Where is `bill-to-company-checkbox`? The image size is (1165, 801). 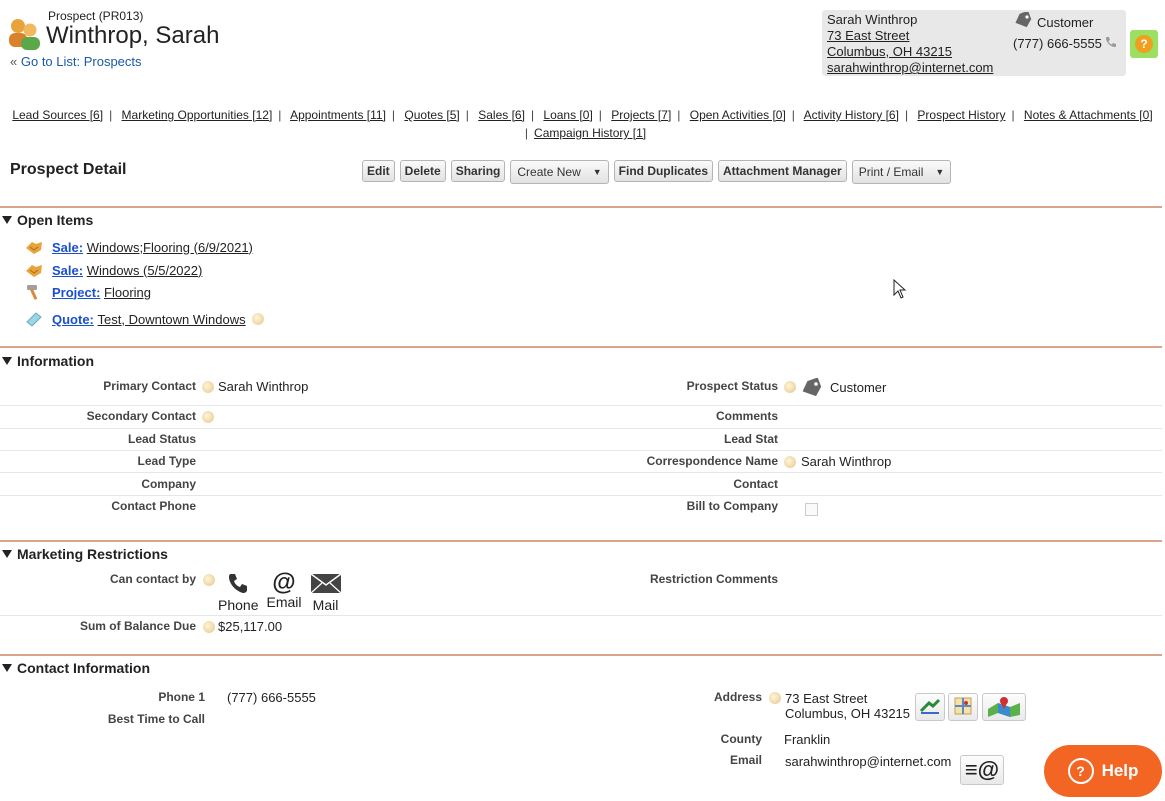 bill-to-company-checkbox is located at coordinates (811, 509).